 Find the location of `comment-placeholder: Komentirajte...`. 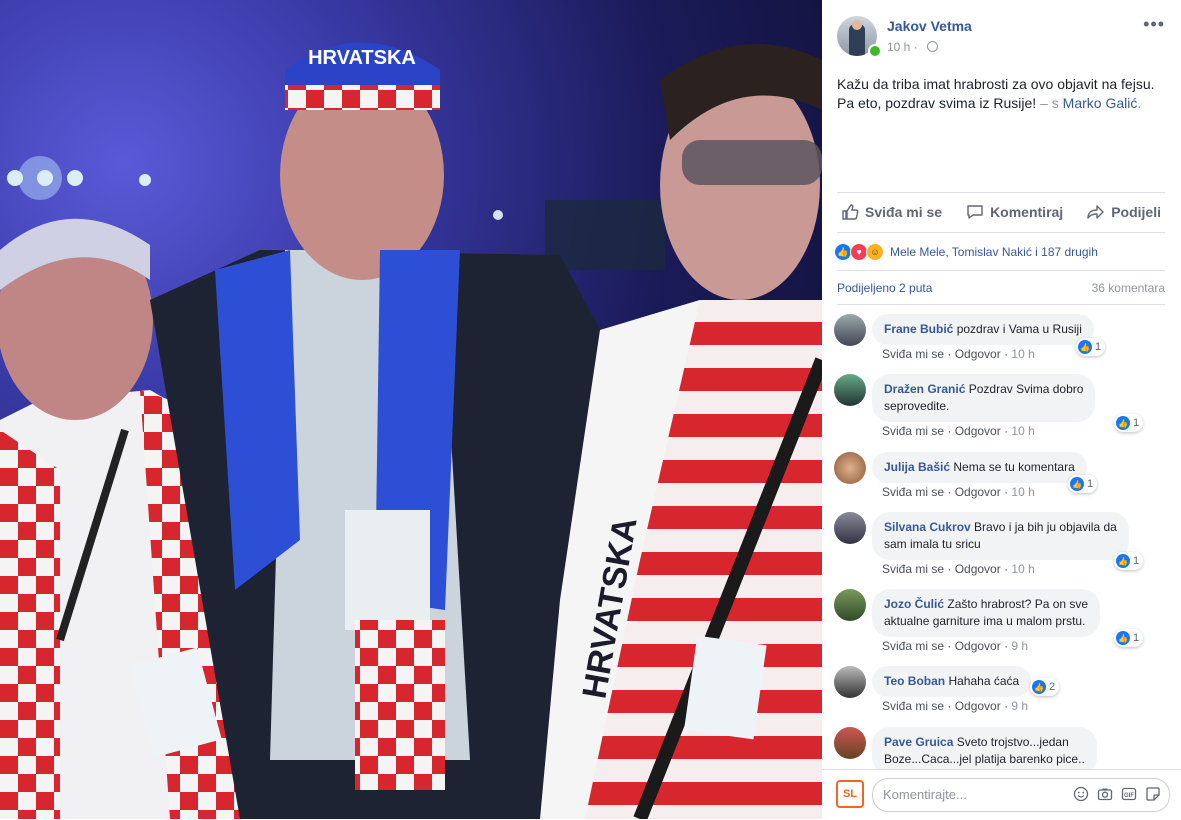

comment-placeholder: Komentirajte... is located at coordinates (925, 794).